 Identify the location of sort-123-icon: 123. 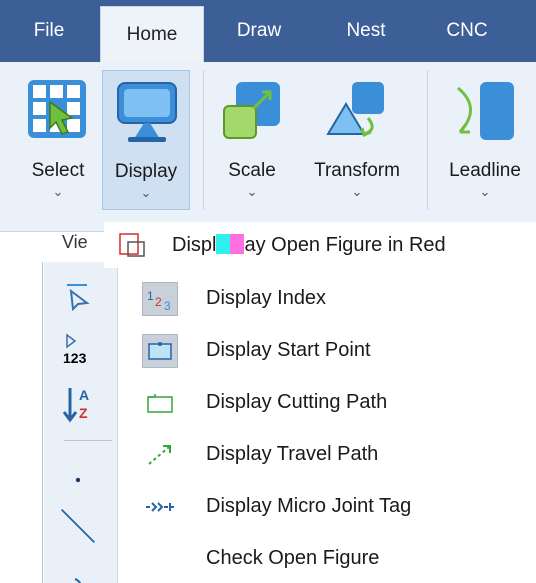
(78, 350).